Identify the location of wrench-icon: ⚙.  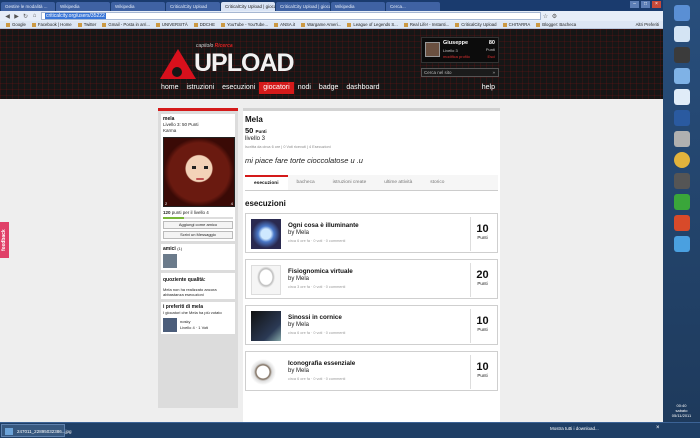
(554, 16).